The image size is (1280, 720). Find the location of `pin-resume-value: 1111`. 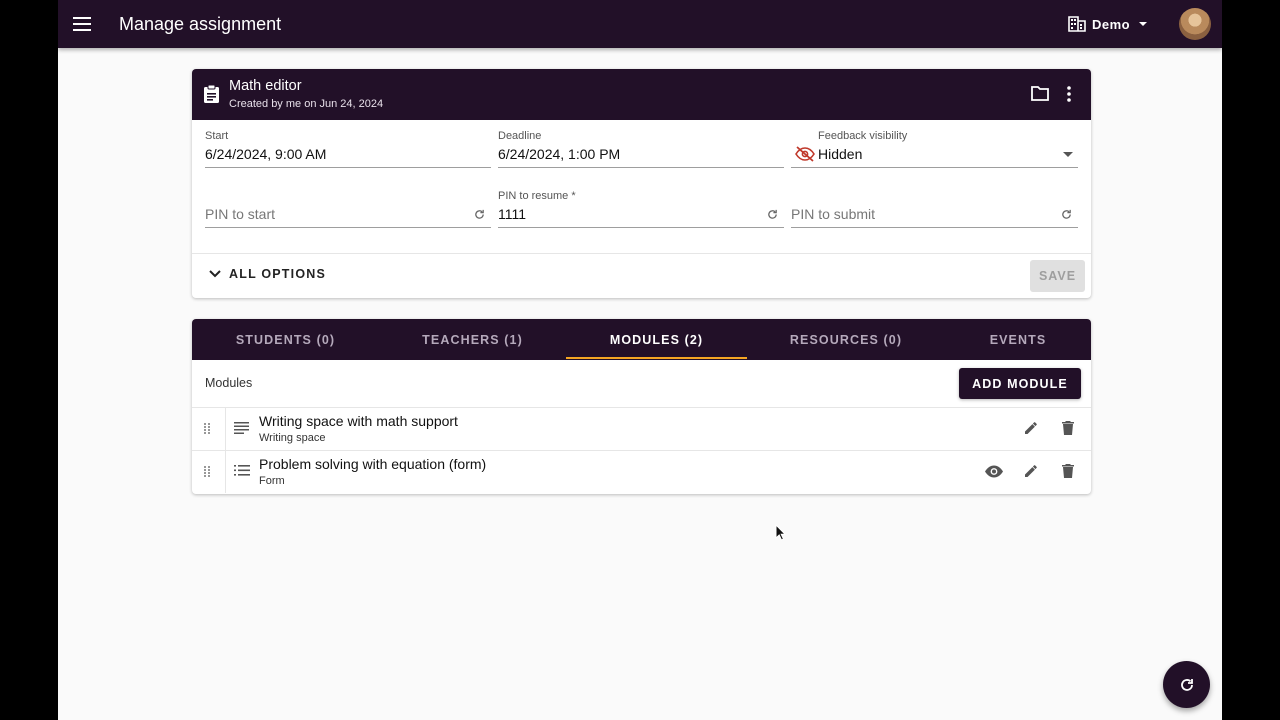

pin-resume-value: 1111 is located at coordinates (512, 214).